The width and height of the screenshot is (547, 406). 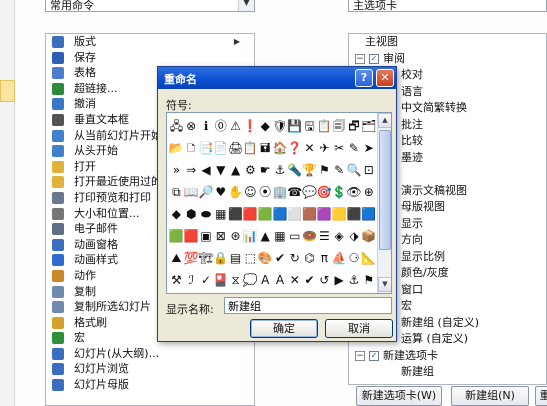 I want to click on new-tab-button: 新建选项卡(W), so click(x=399, y=396).